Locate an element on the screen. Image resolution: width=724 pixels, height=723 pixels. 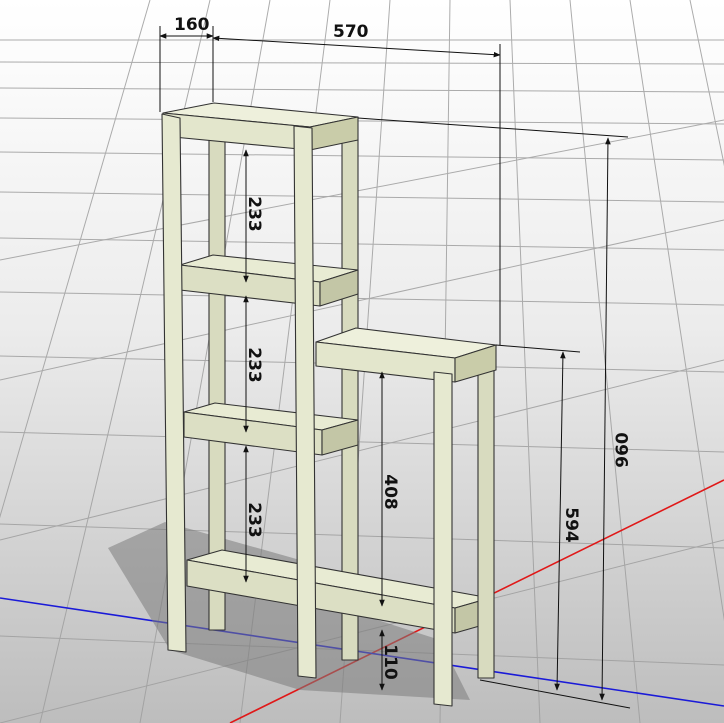
low-back-leg is located at coordinates (486, 513).